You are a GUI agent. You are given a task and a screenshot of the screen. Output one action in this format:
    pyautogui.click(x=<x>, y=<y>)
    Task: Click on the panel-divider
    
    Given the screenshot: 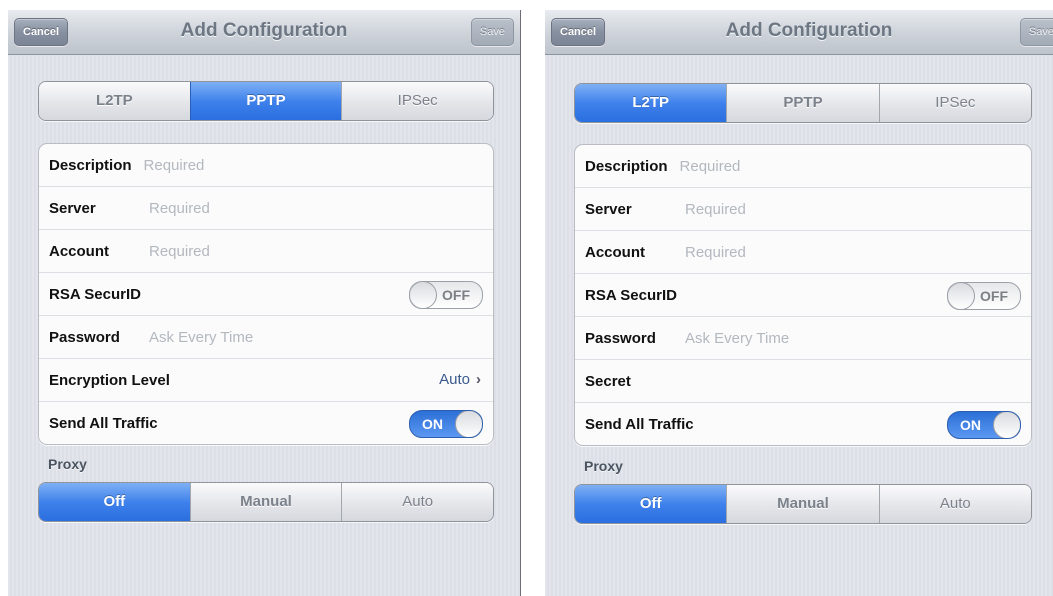 What is the action you would take?
    pyautogui.click(x=520, y=303)
    